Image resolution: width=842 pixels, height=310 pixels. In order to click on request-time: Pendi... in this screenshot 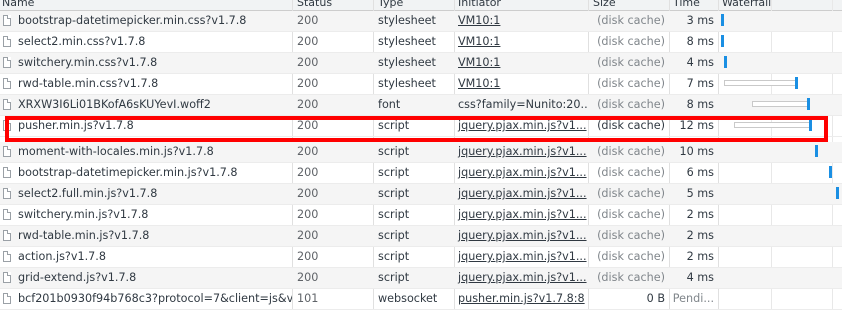, I will do `click(693, 298)`.